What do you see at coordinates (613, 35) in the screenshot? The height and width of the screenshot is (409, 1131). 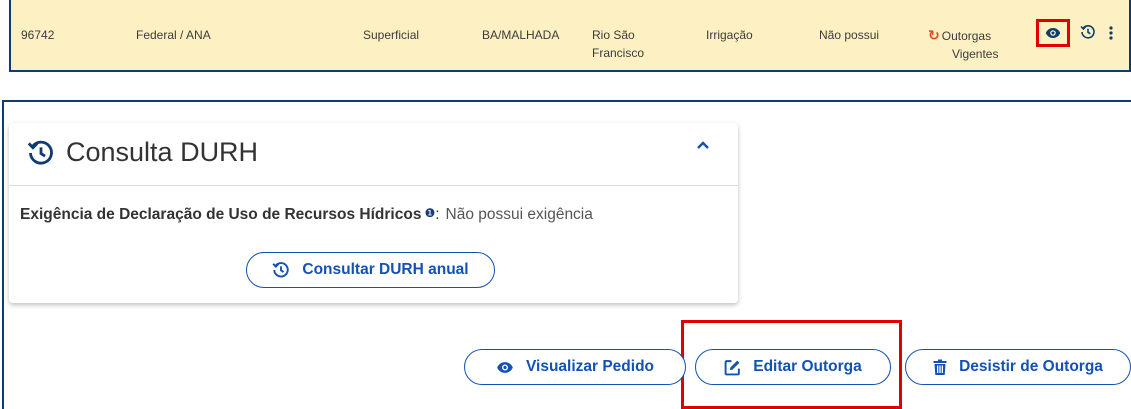 I see `row-basin-line1: Rio São` at bounding box center [613, 35].